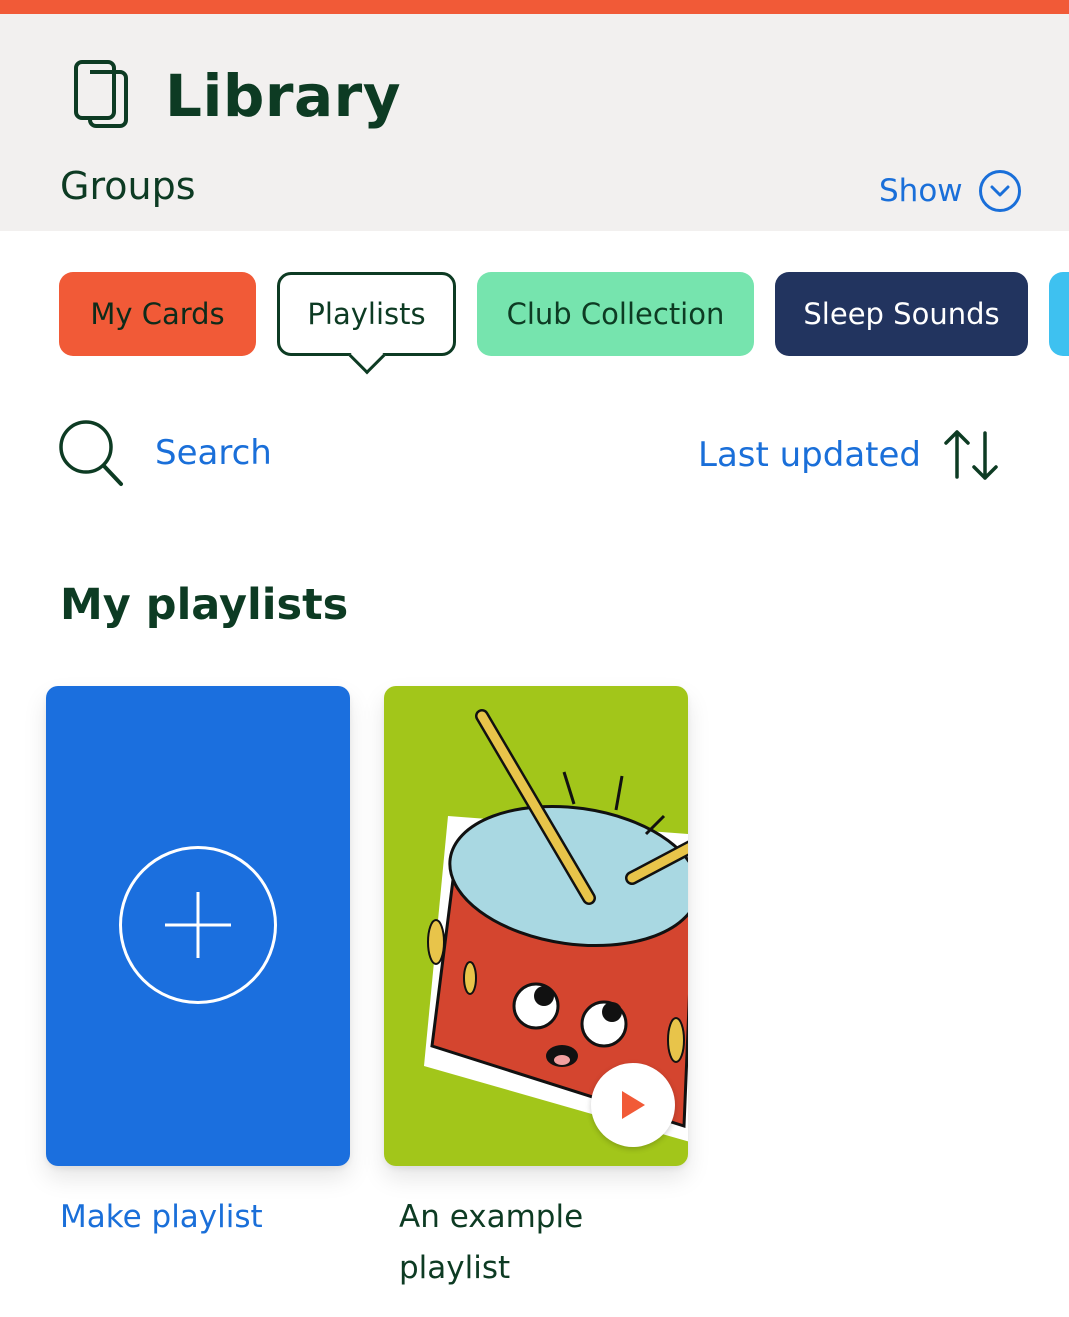 This screenshot has width=1069, height=1317. Describe the element at coordinates (971, 455) in the screenshot. I see `sort-order-icon` at that location.